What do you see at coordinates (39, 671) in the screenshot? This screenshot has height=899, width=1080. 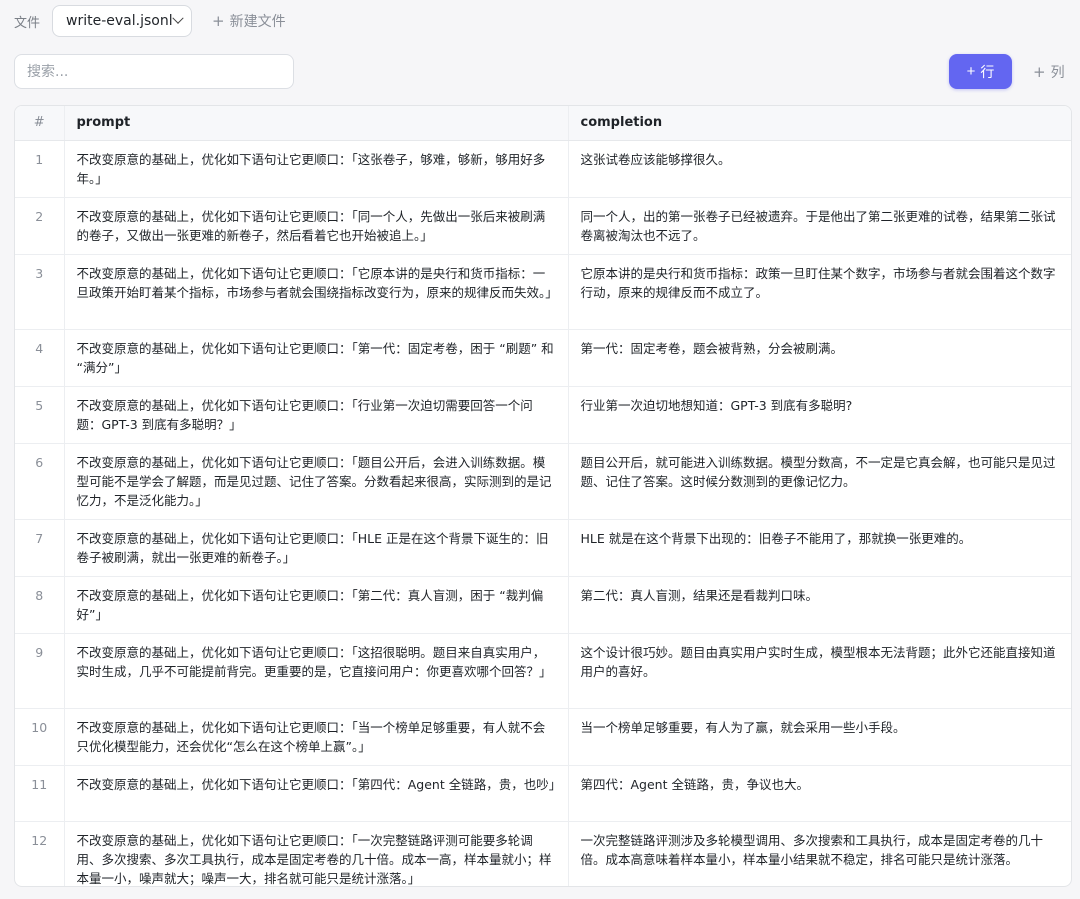 I see `row-number: 9` at bounding box center [39, 671].